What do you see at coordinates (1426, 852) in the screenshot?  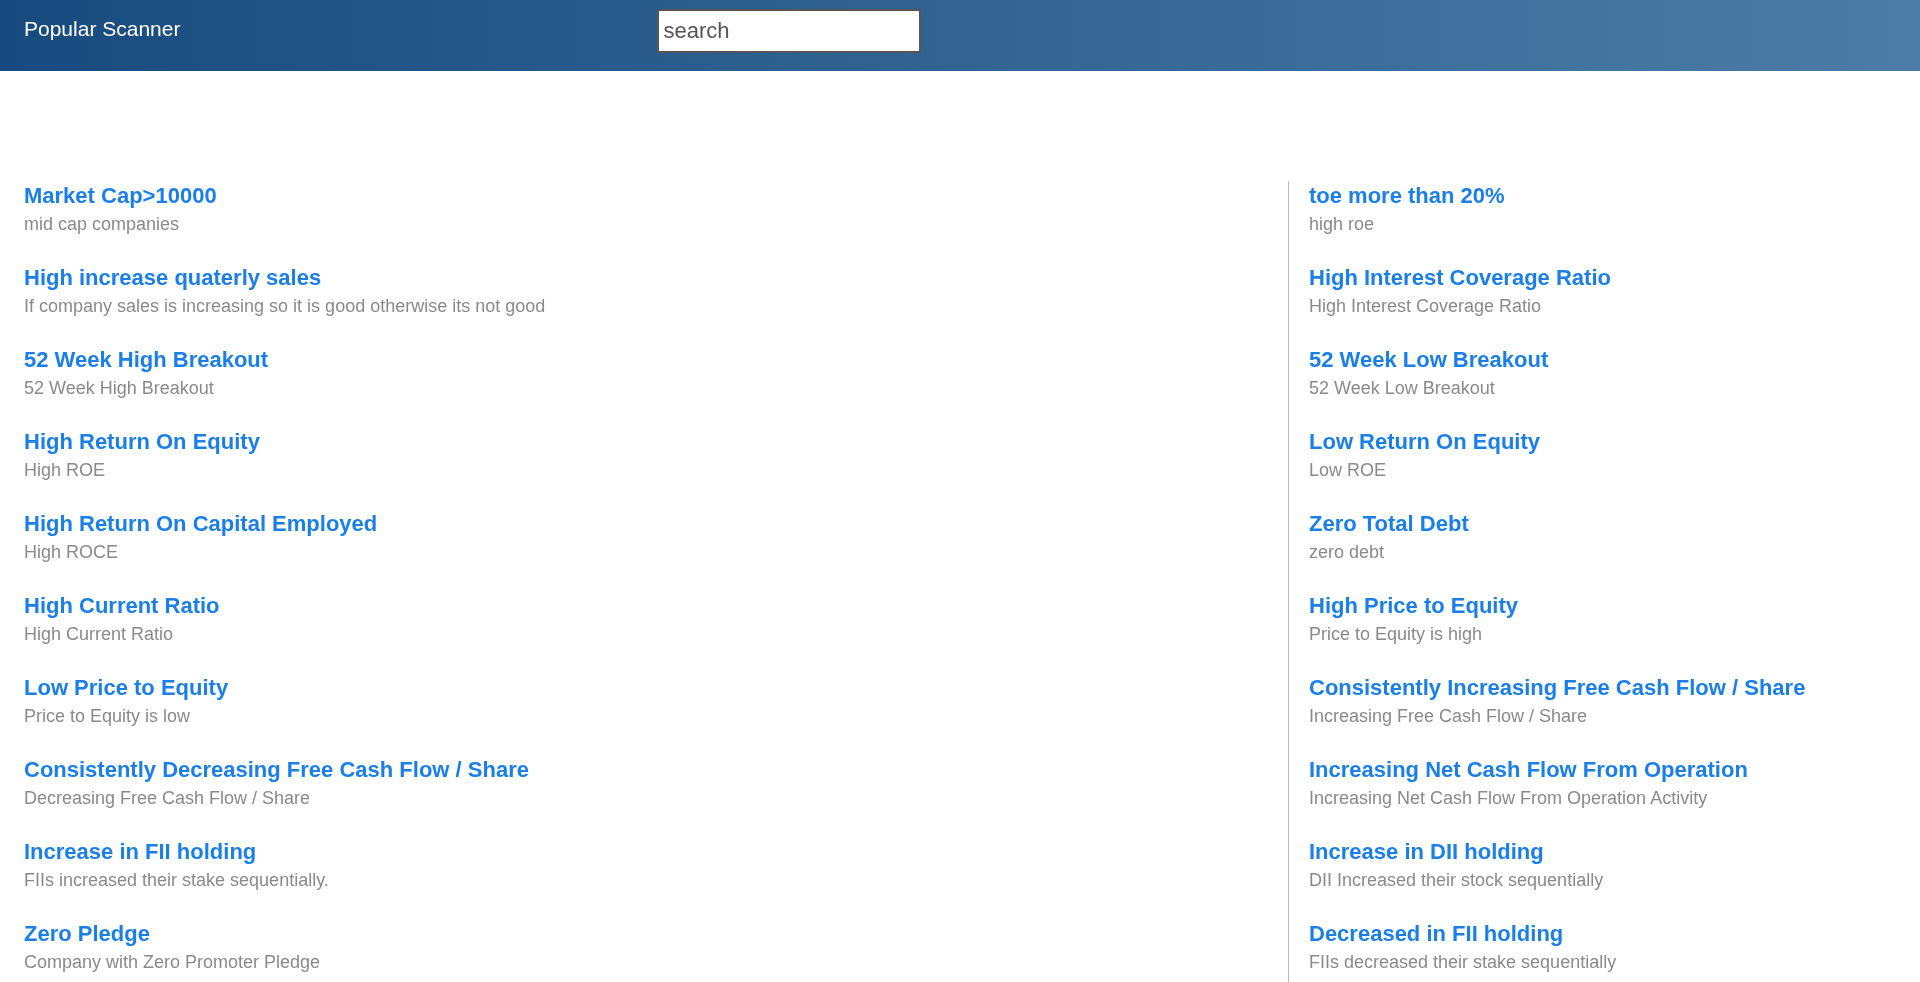 I see `scanner-link: Increase in DII holding` at bounding box center [1426, 852].